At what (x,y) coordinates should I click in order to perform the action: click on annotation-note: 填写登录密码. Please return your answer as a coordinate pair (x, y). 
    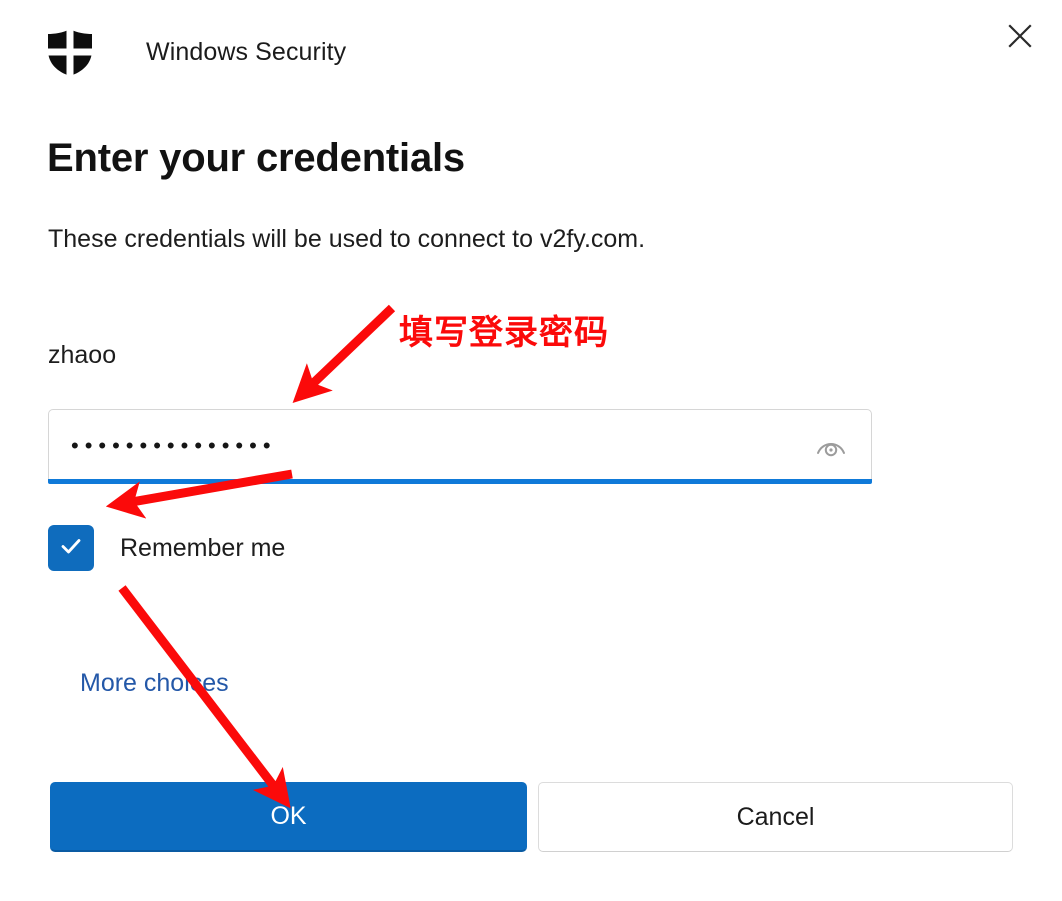
    Looking at the image, I should click on (504, 333).